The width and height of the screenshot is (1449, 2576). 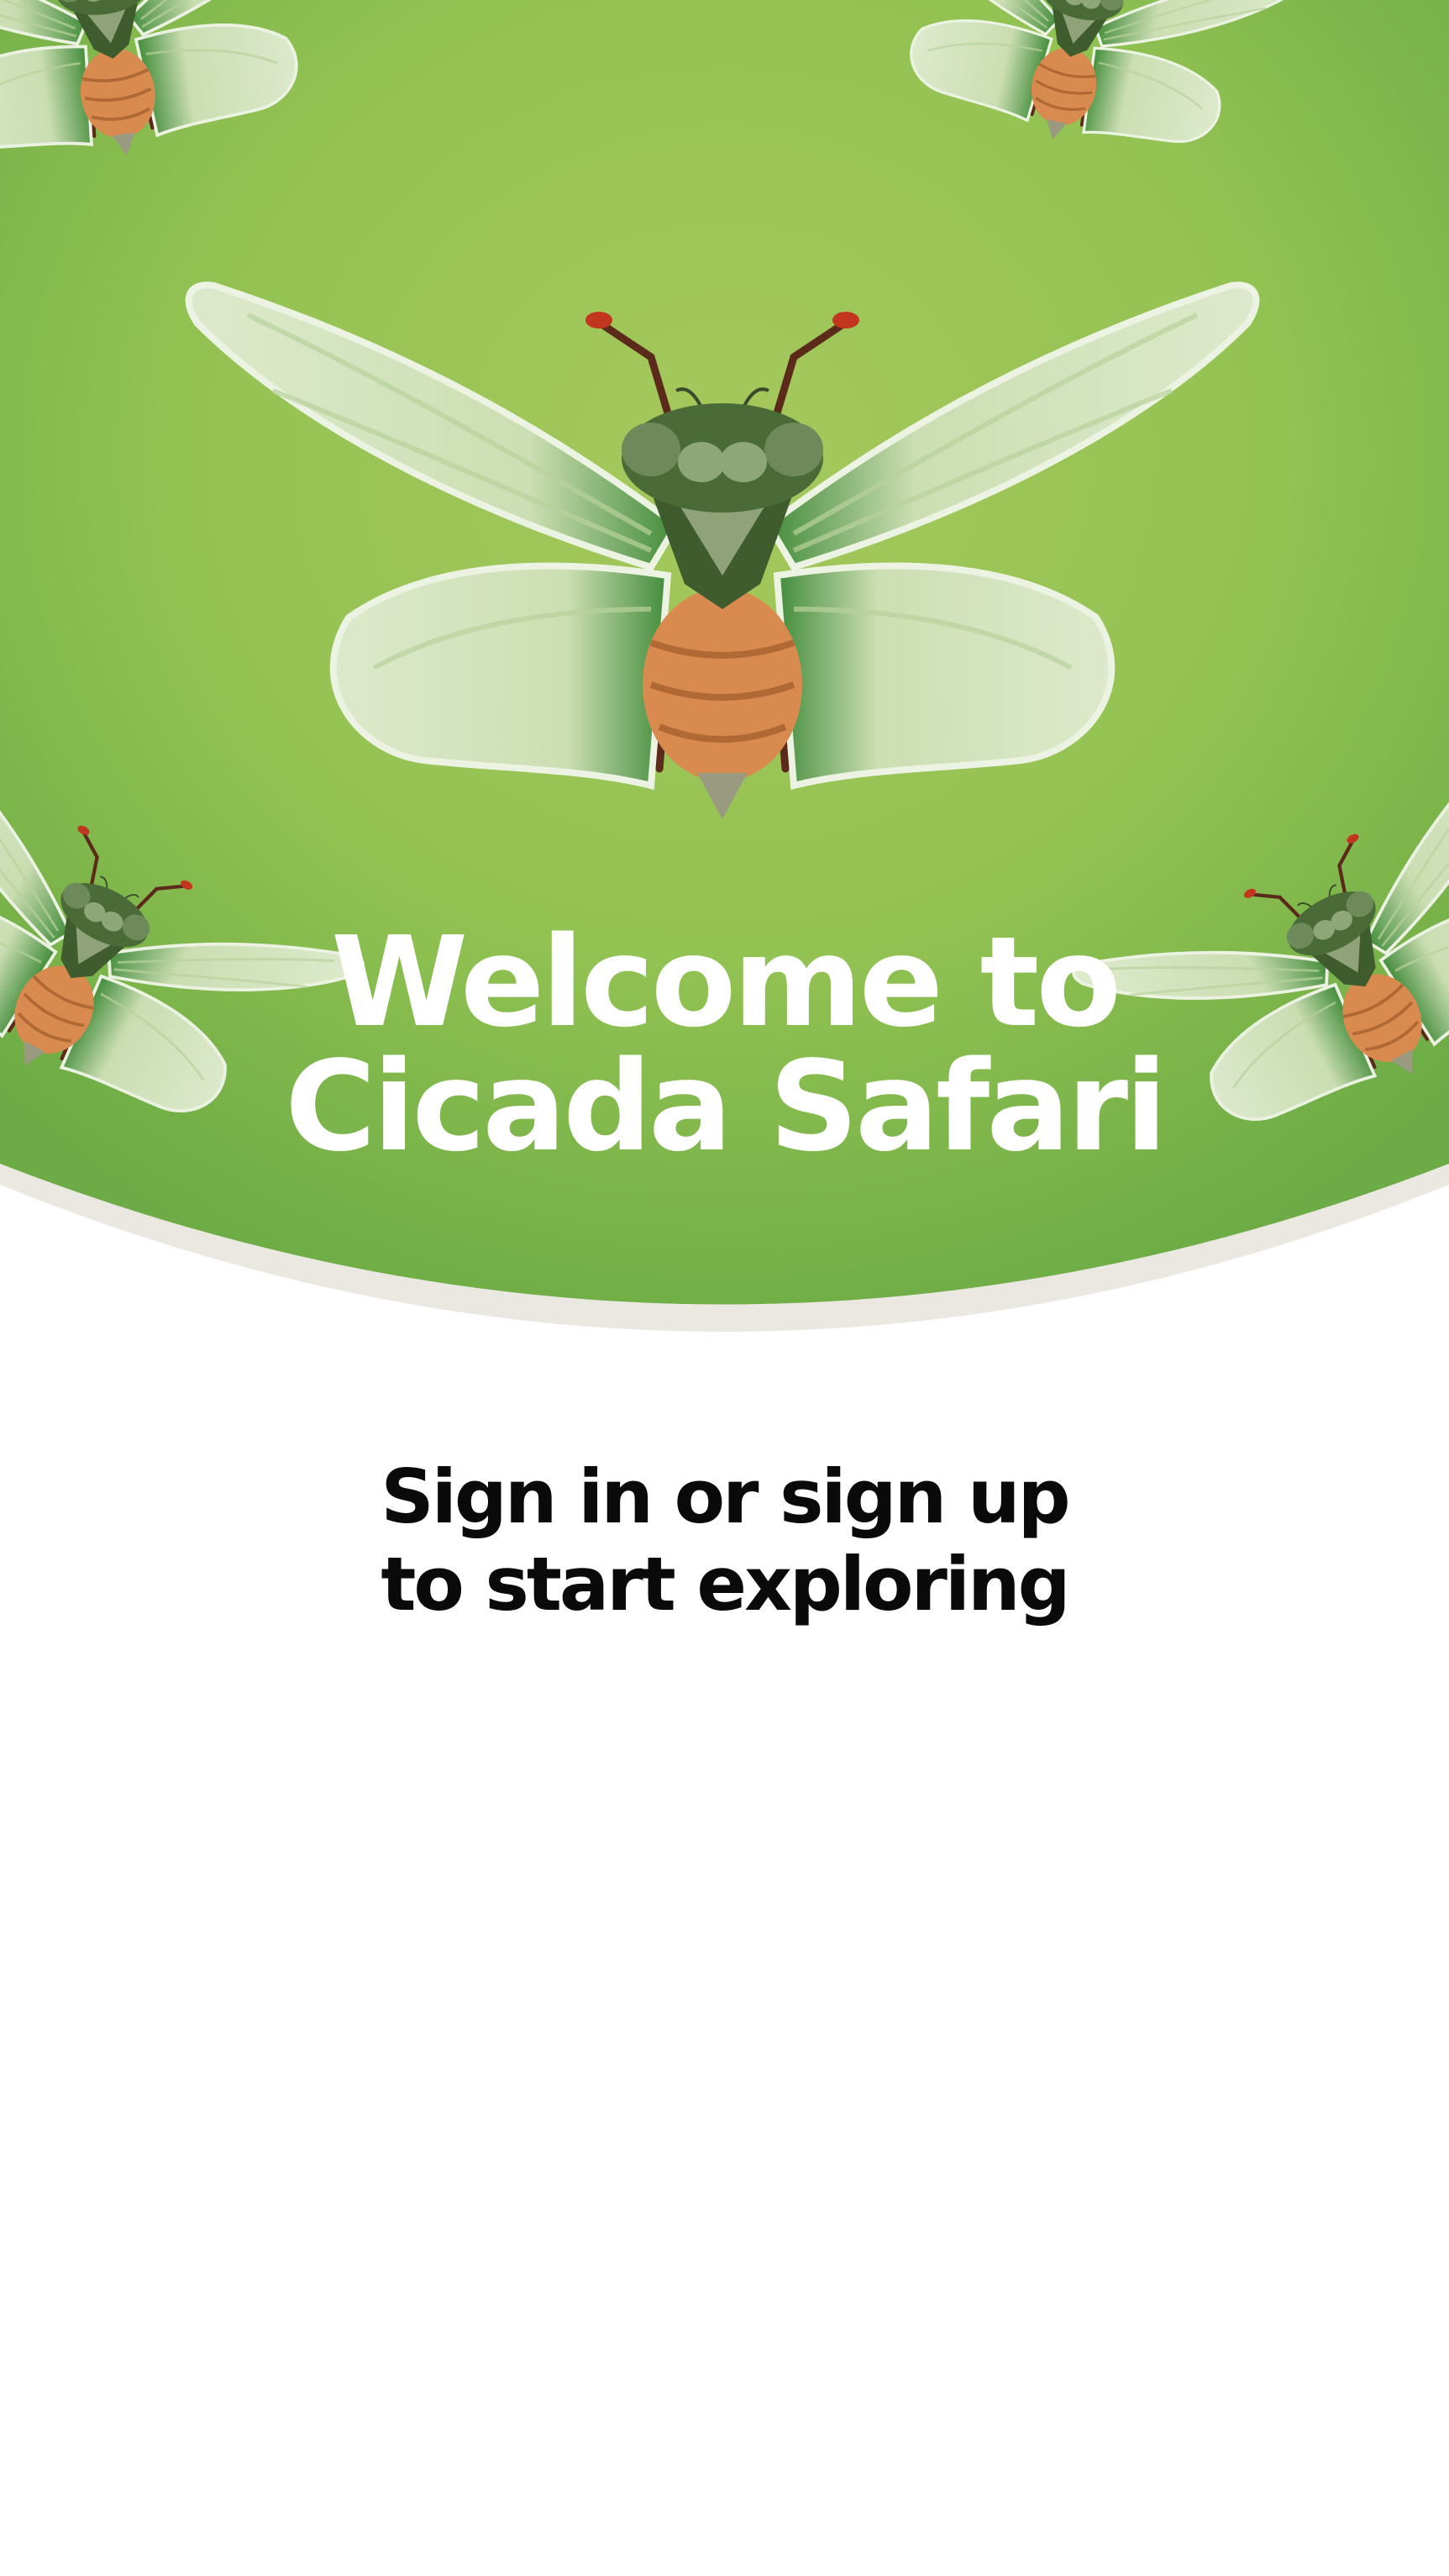 I want to click on welcome-title-line1: Welcome to, so click(x=725, y=982).